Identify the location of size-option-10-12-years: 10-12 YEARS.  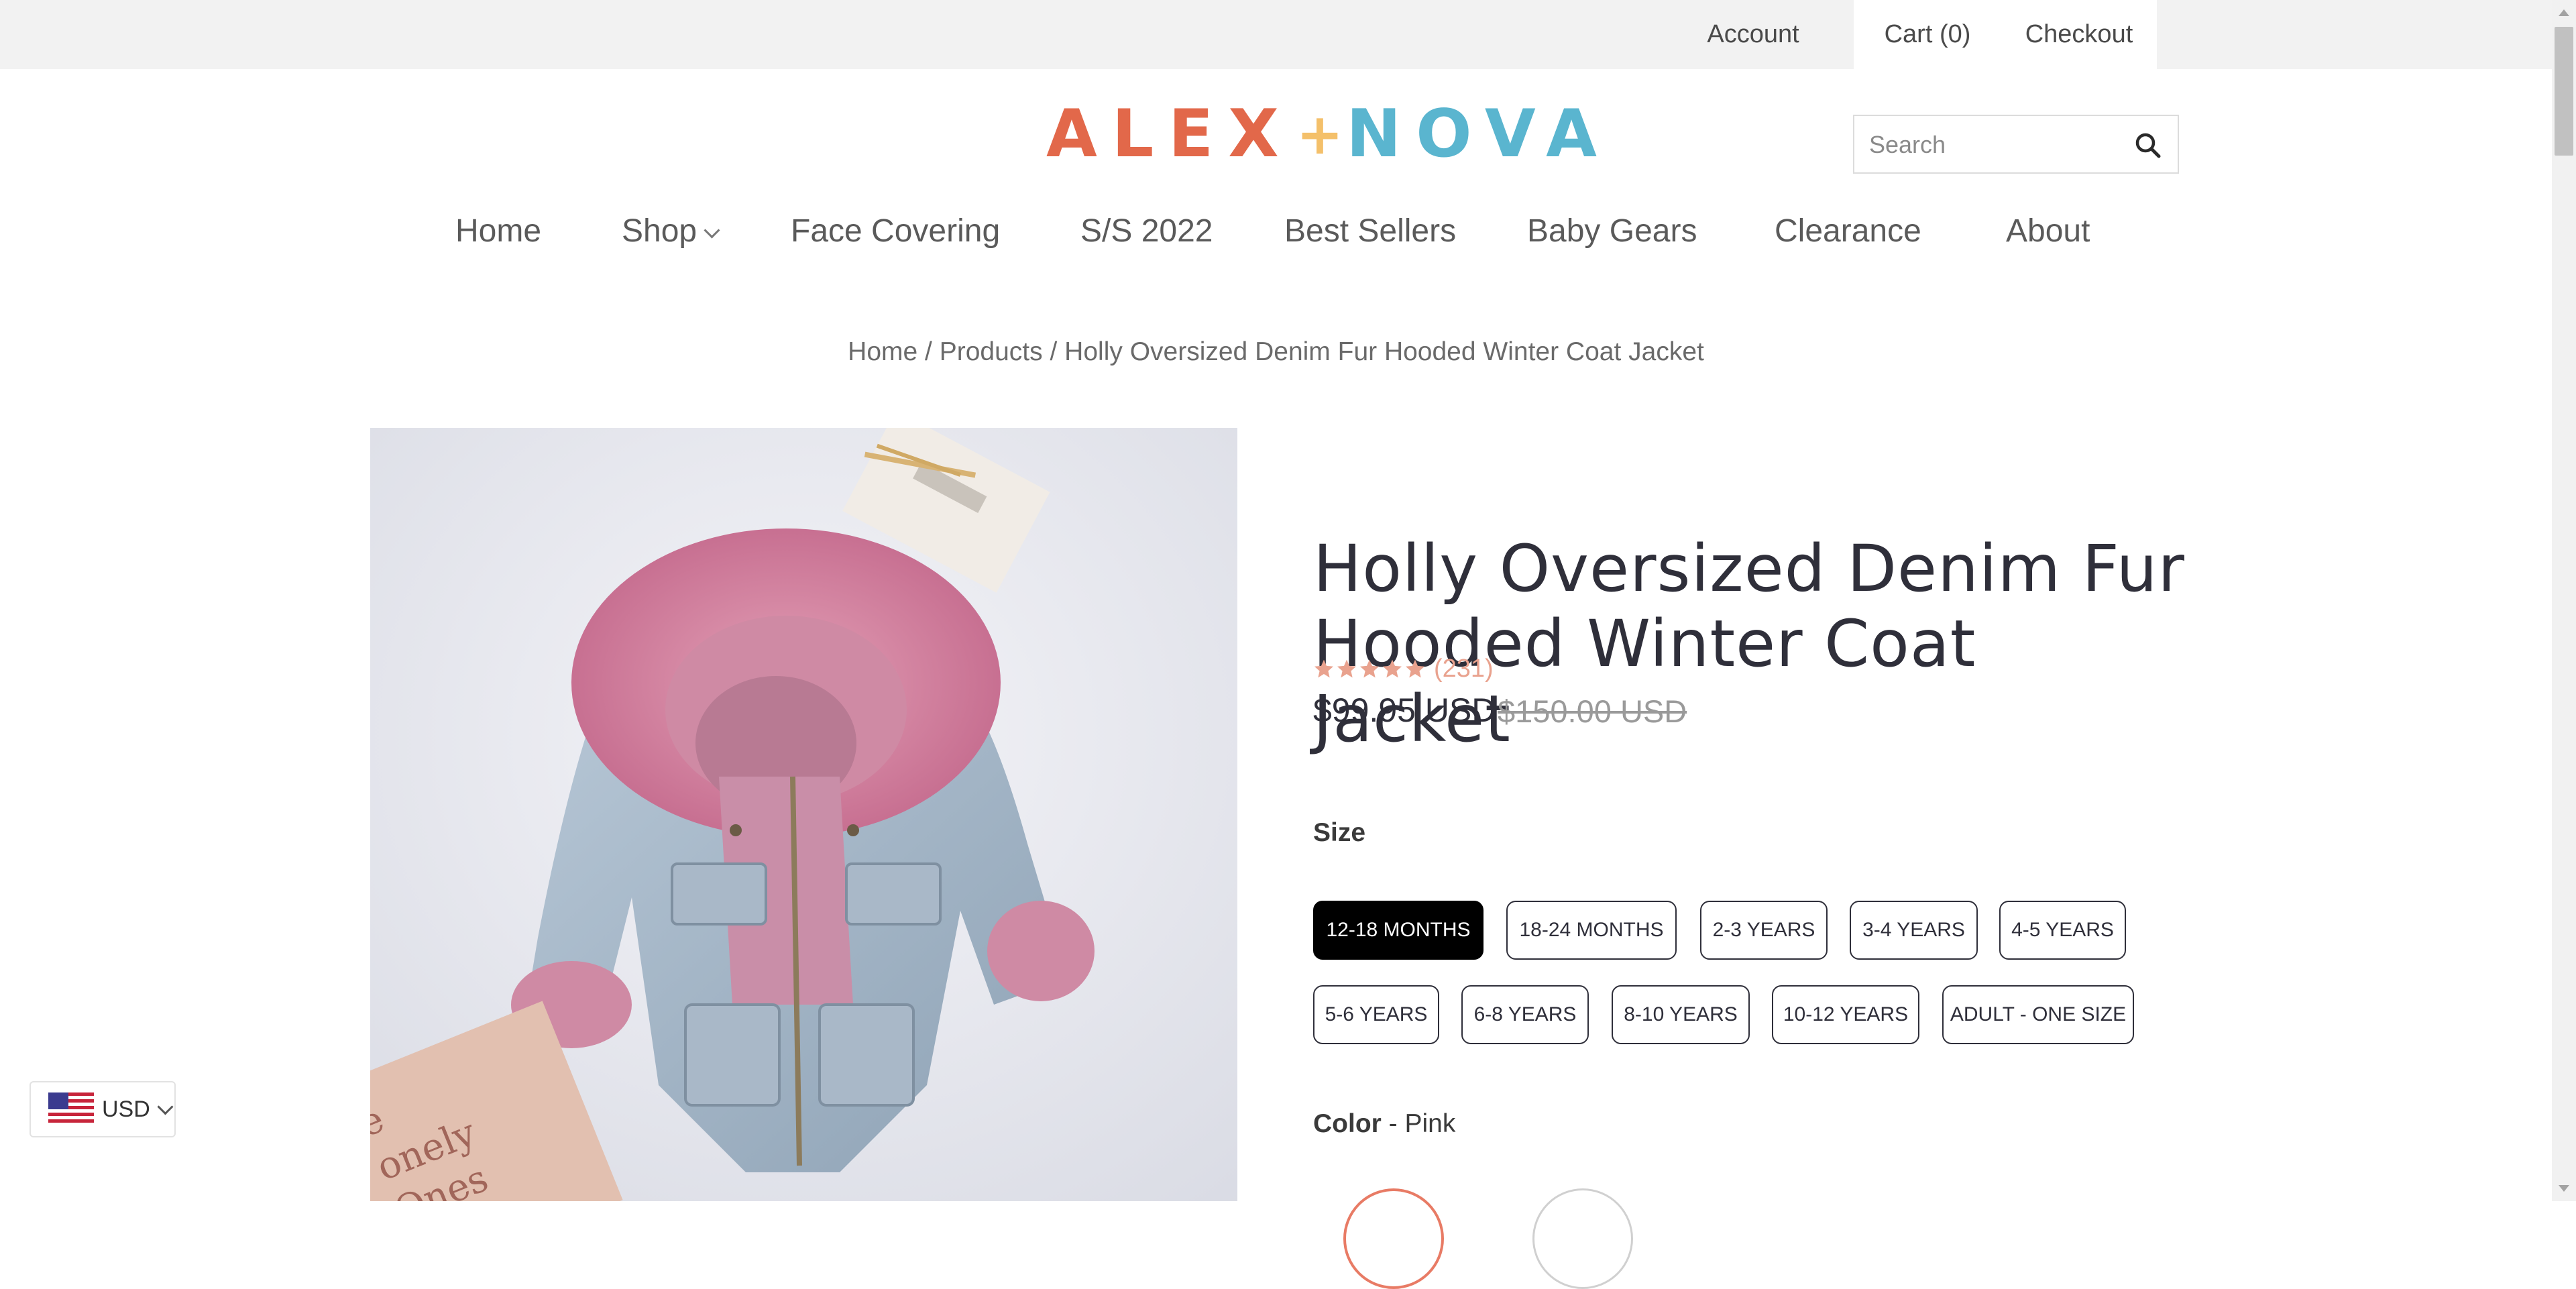
(1845, 1015).